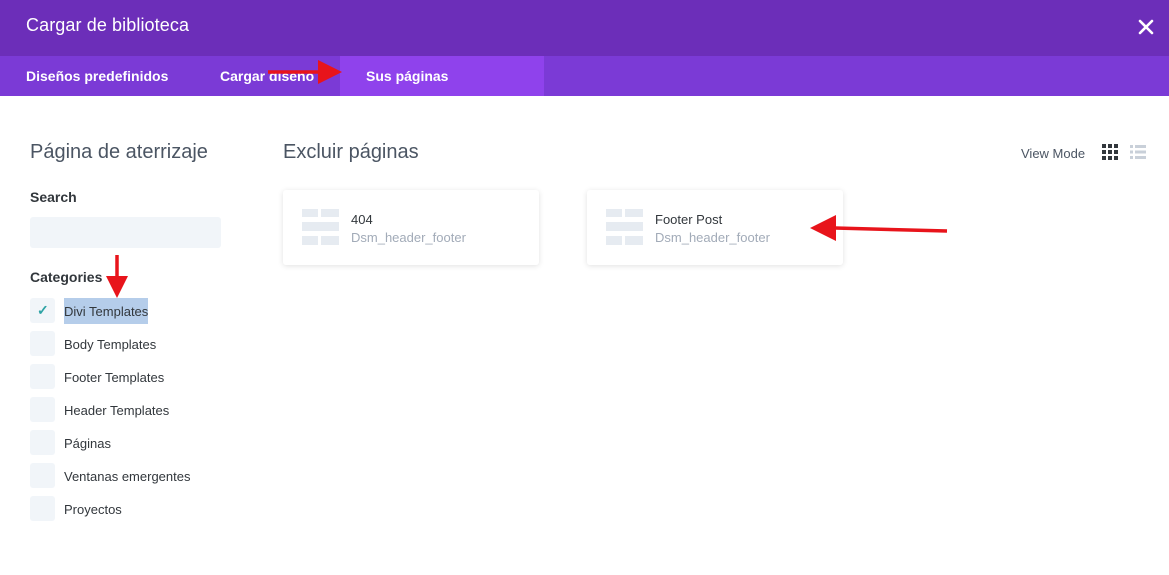 This screenshot has height=575, width=1169. I want to click on view-mode-label: View Mode, so click(1053, 153).